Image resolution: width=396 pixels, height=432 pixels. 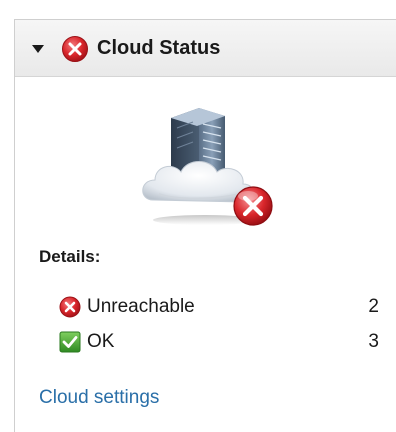 I want to click on panel-header: Cloud Status, so click(x=205, y=48).